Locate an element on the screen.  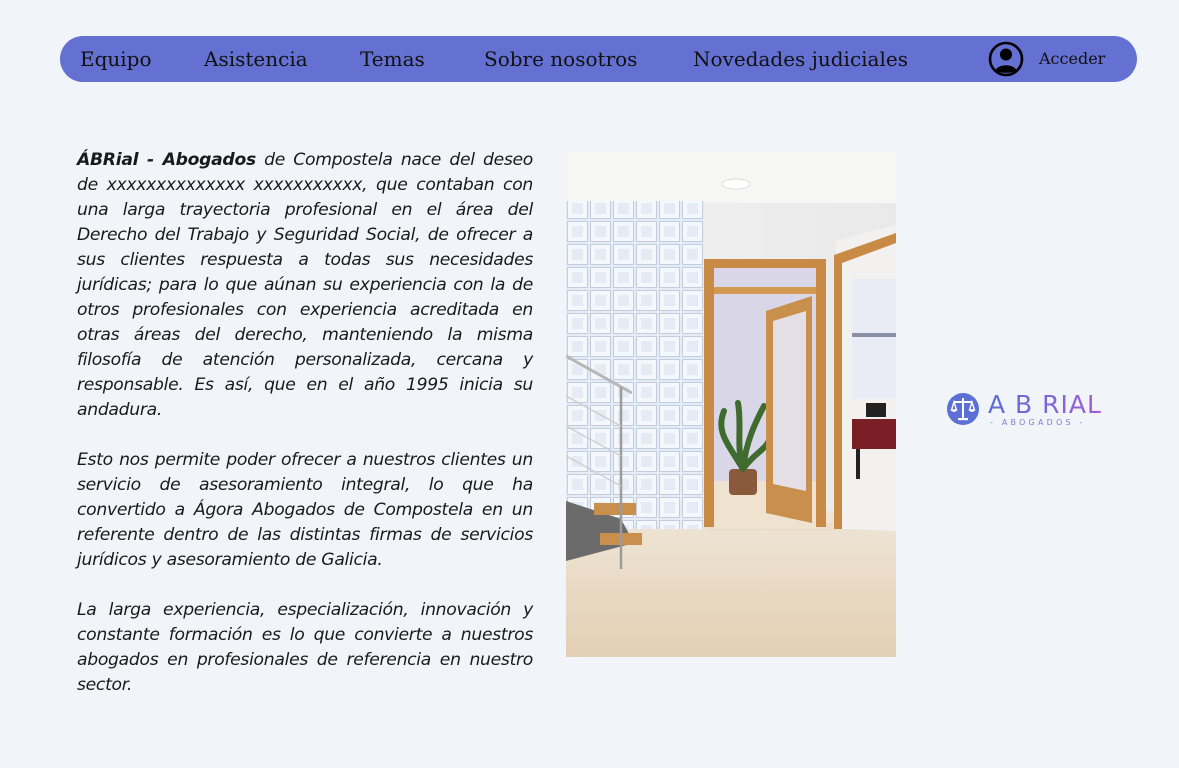
nav-item-equipo: Equipo is located at coordinates (116, 59).